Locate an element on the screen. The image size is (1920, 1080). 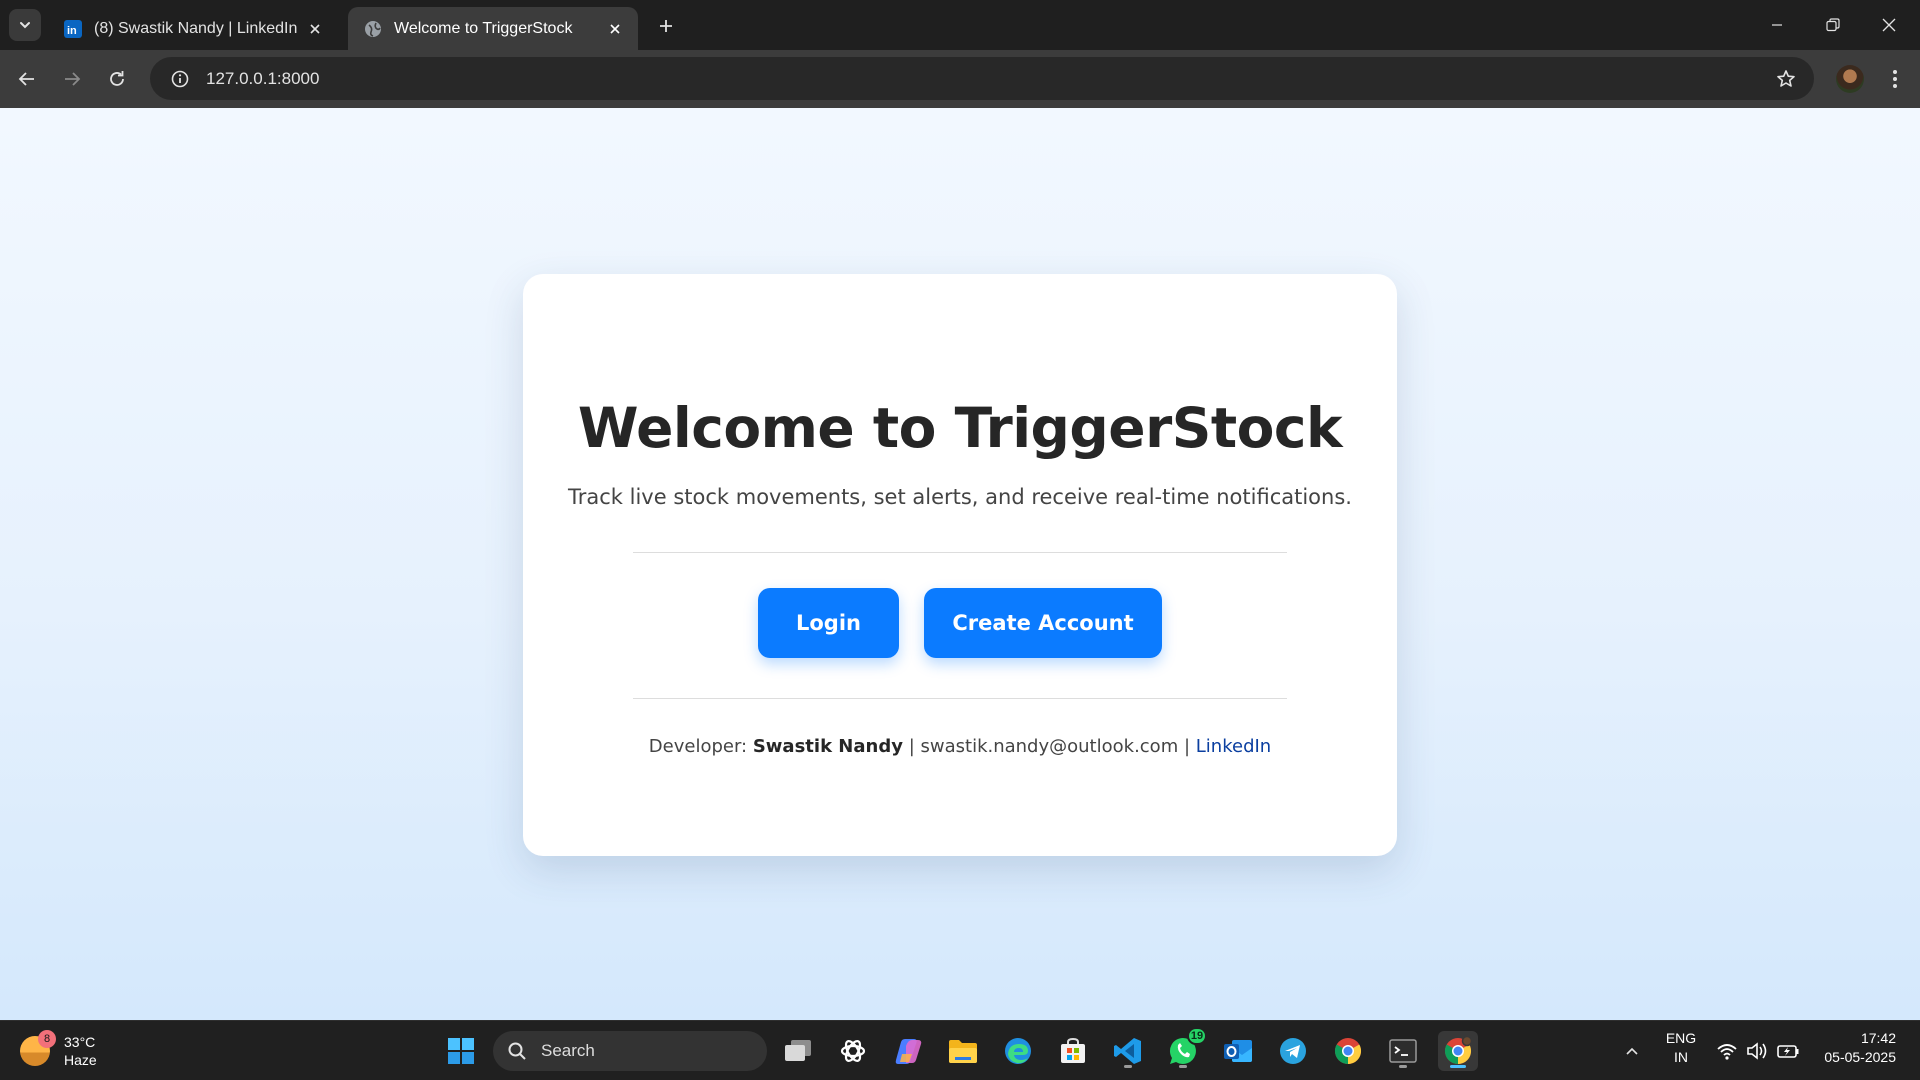
show-hidden-icons-button is located at coordinates (1632, 1051).